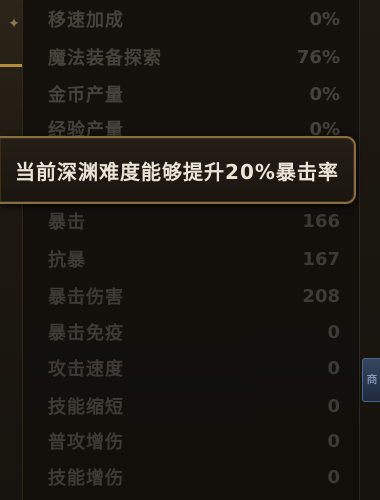 The width and height of the screenshot is (380, 500). What do you see at coordinates (194, 19) in the screenshot?
I see `stat-row-move-speed: 移速加成 0%` at bounding box center [194, 19].